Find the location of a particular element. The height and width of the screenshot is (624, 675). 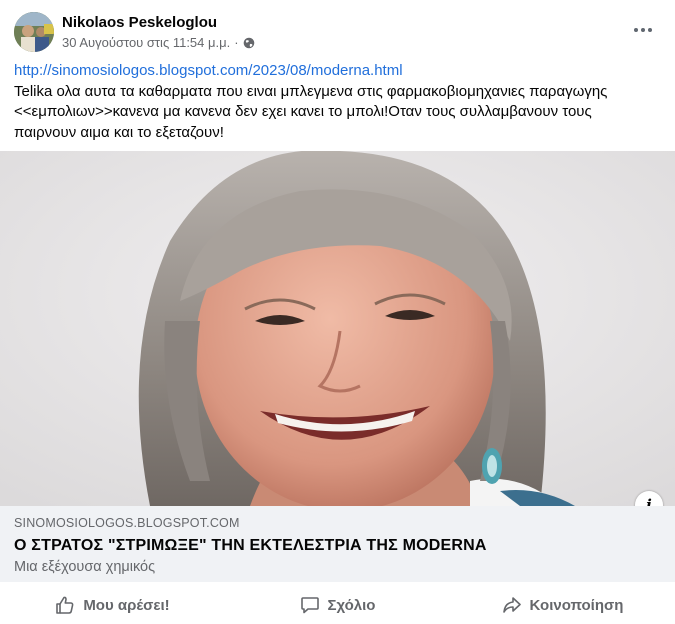

share-button: Κοινοποίηση is located at coordinates (562, 605).